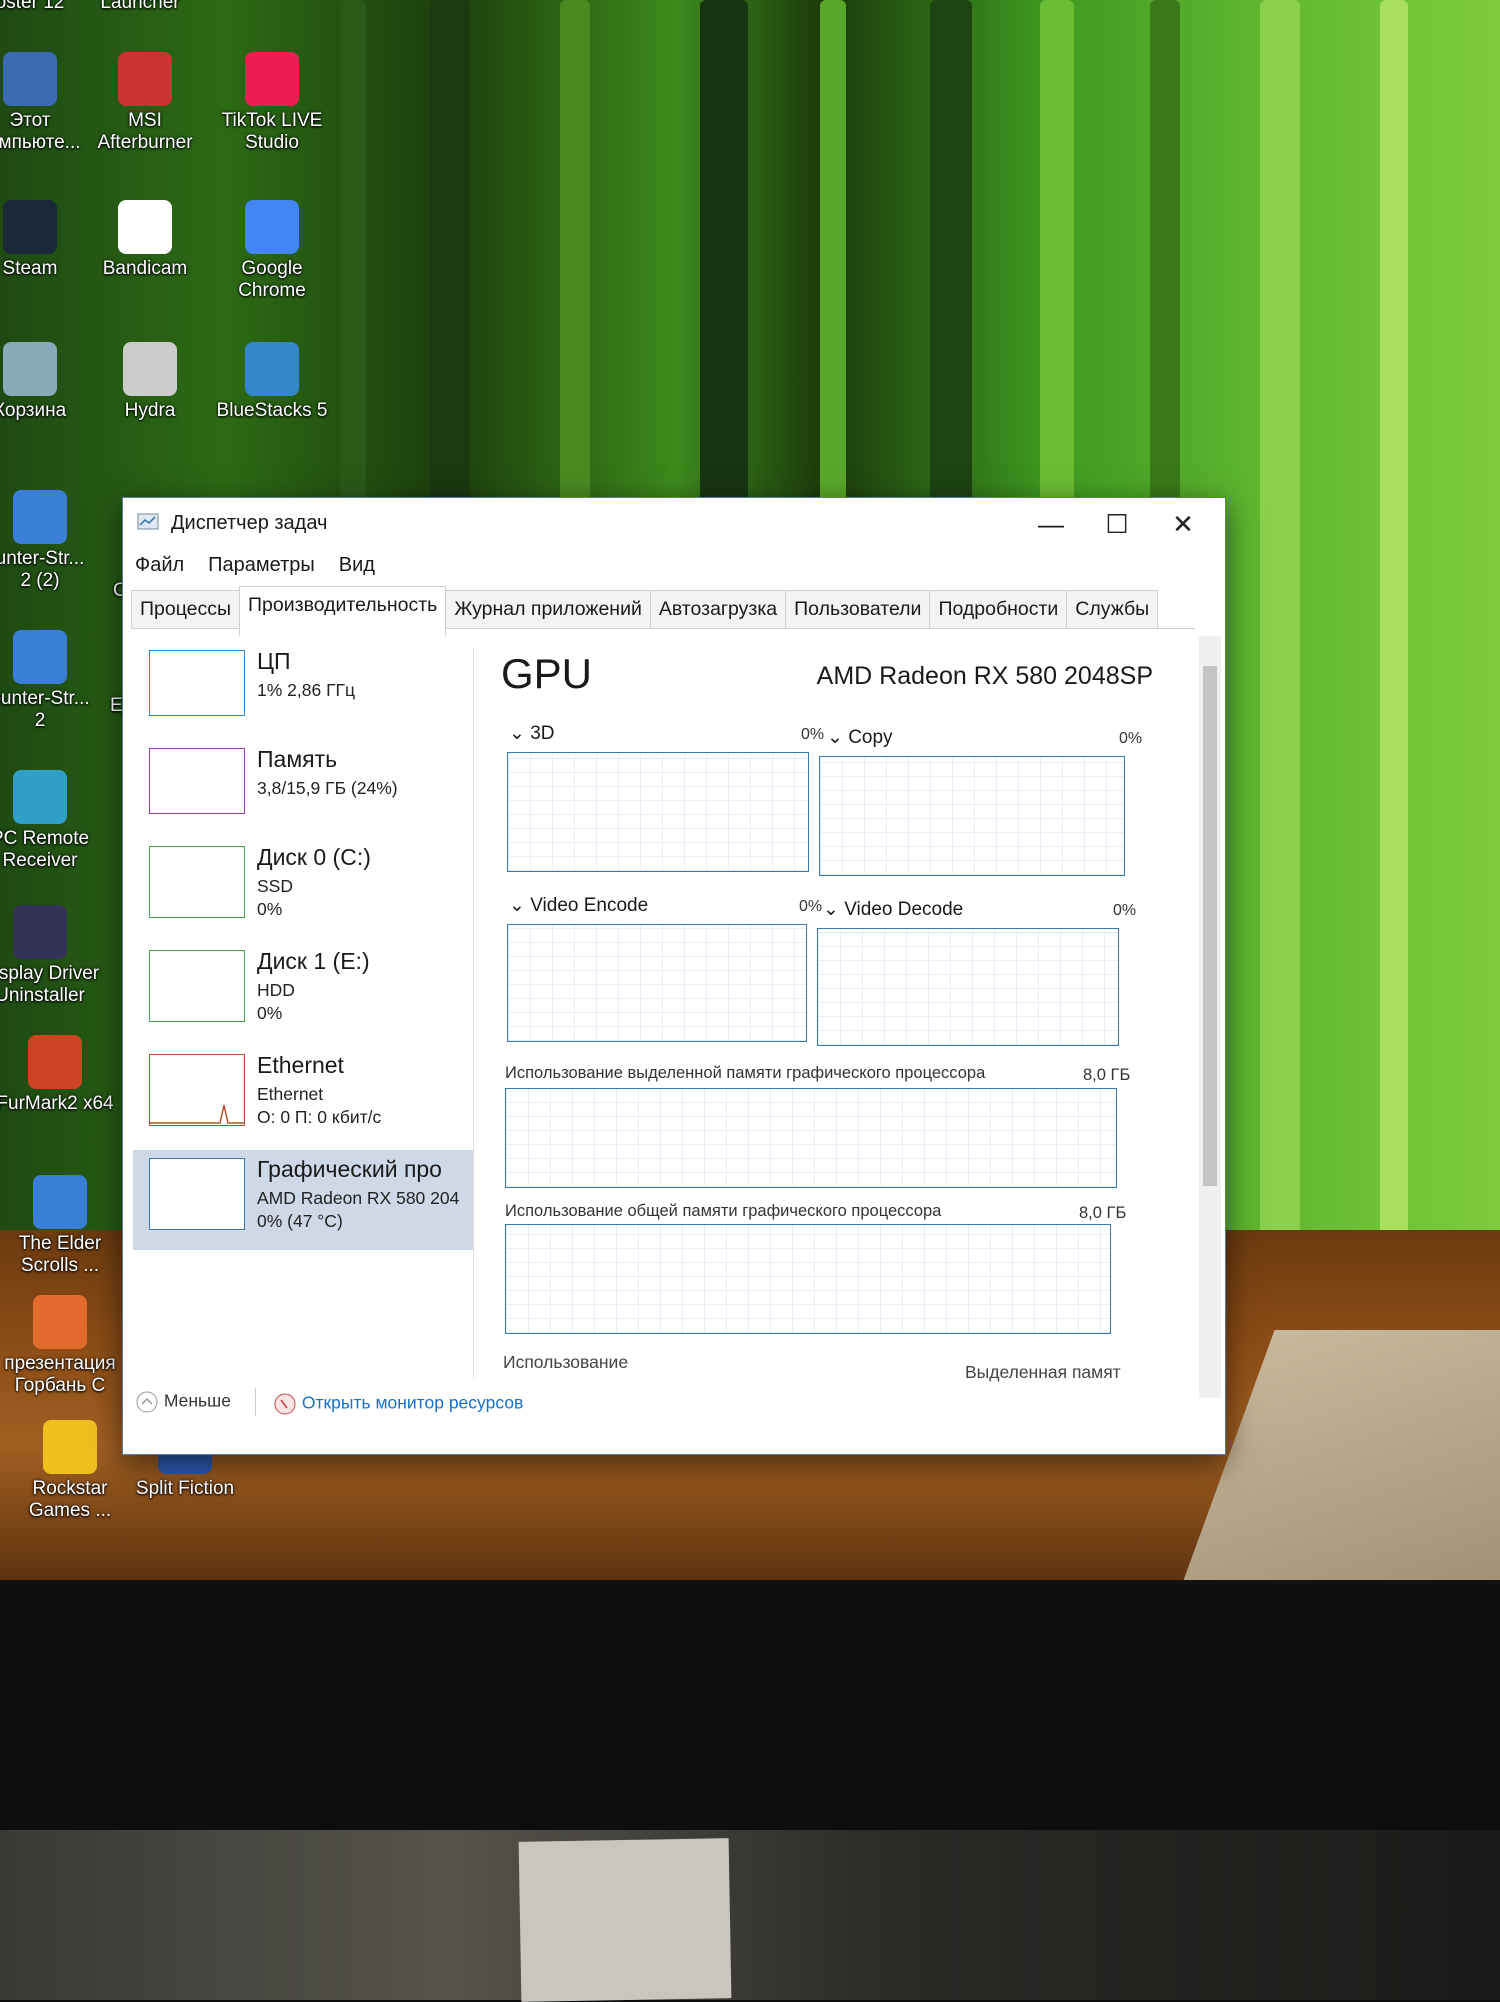  What do you see at coordinates (357, 565) in the screenshot?
I see `menu-view: Вид` at bounding box center [357, 565].